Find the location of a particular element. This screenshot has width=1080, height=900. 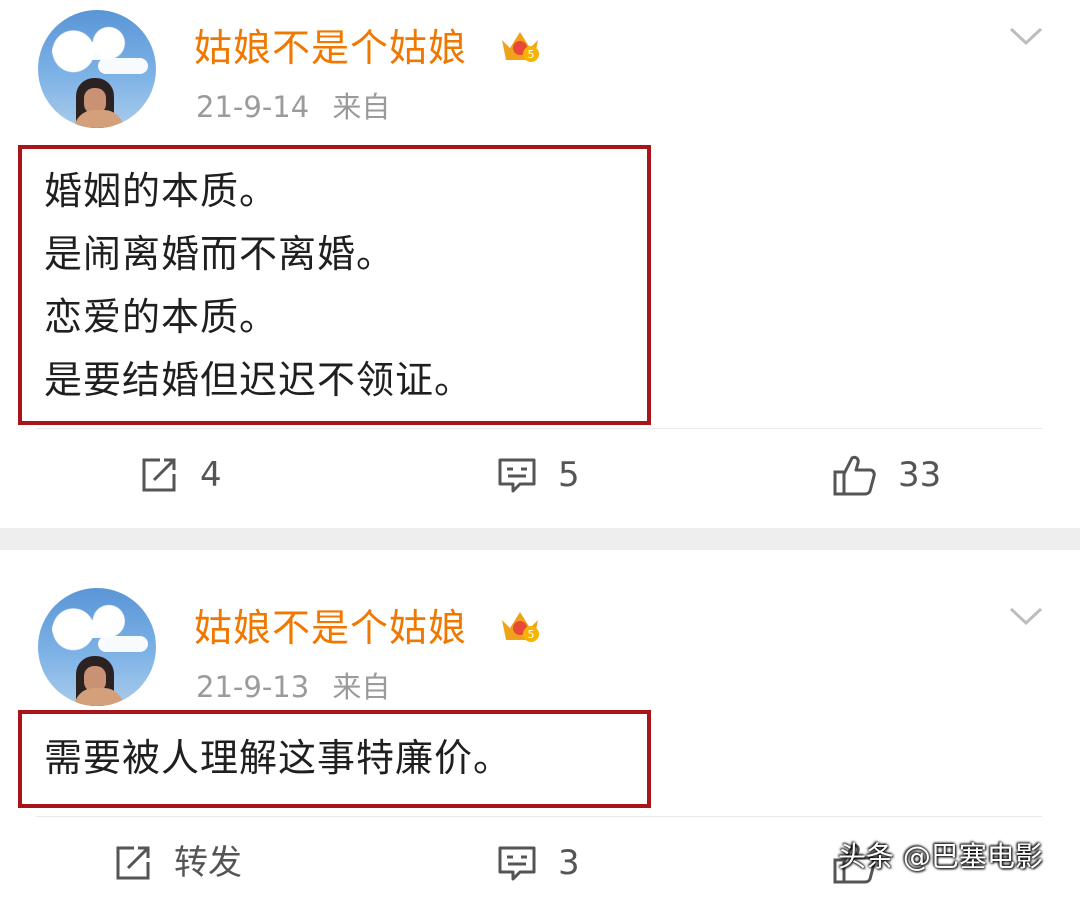

comment-button: 3 is located at coordinates (538, 863).